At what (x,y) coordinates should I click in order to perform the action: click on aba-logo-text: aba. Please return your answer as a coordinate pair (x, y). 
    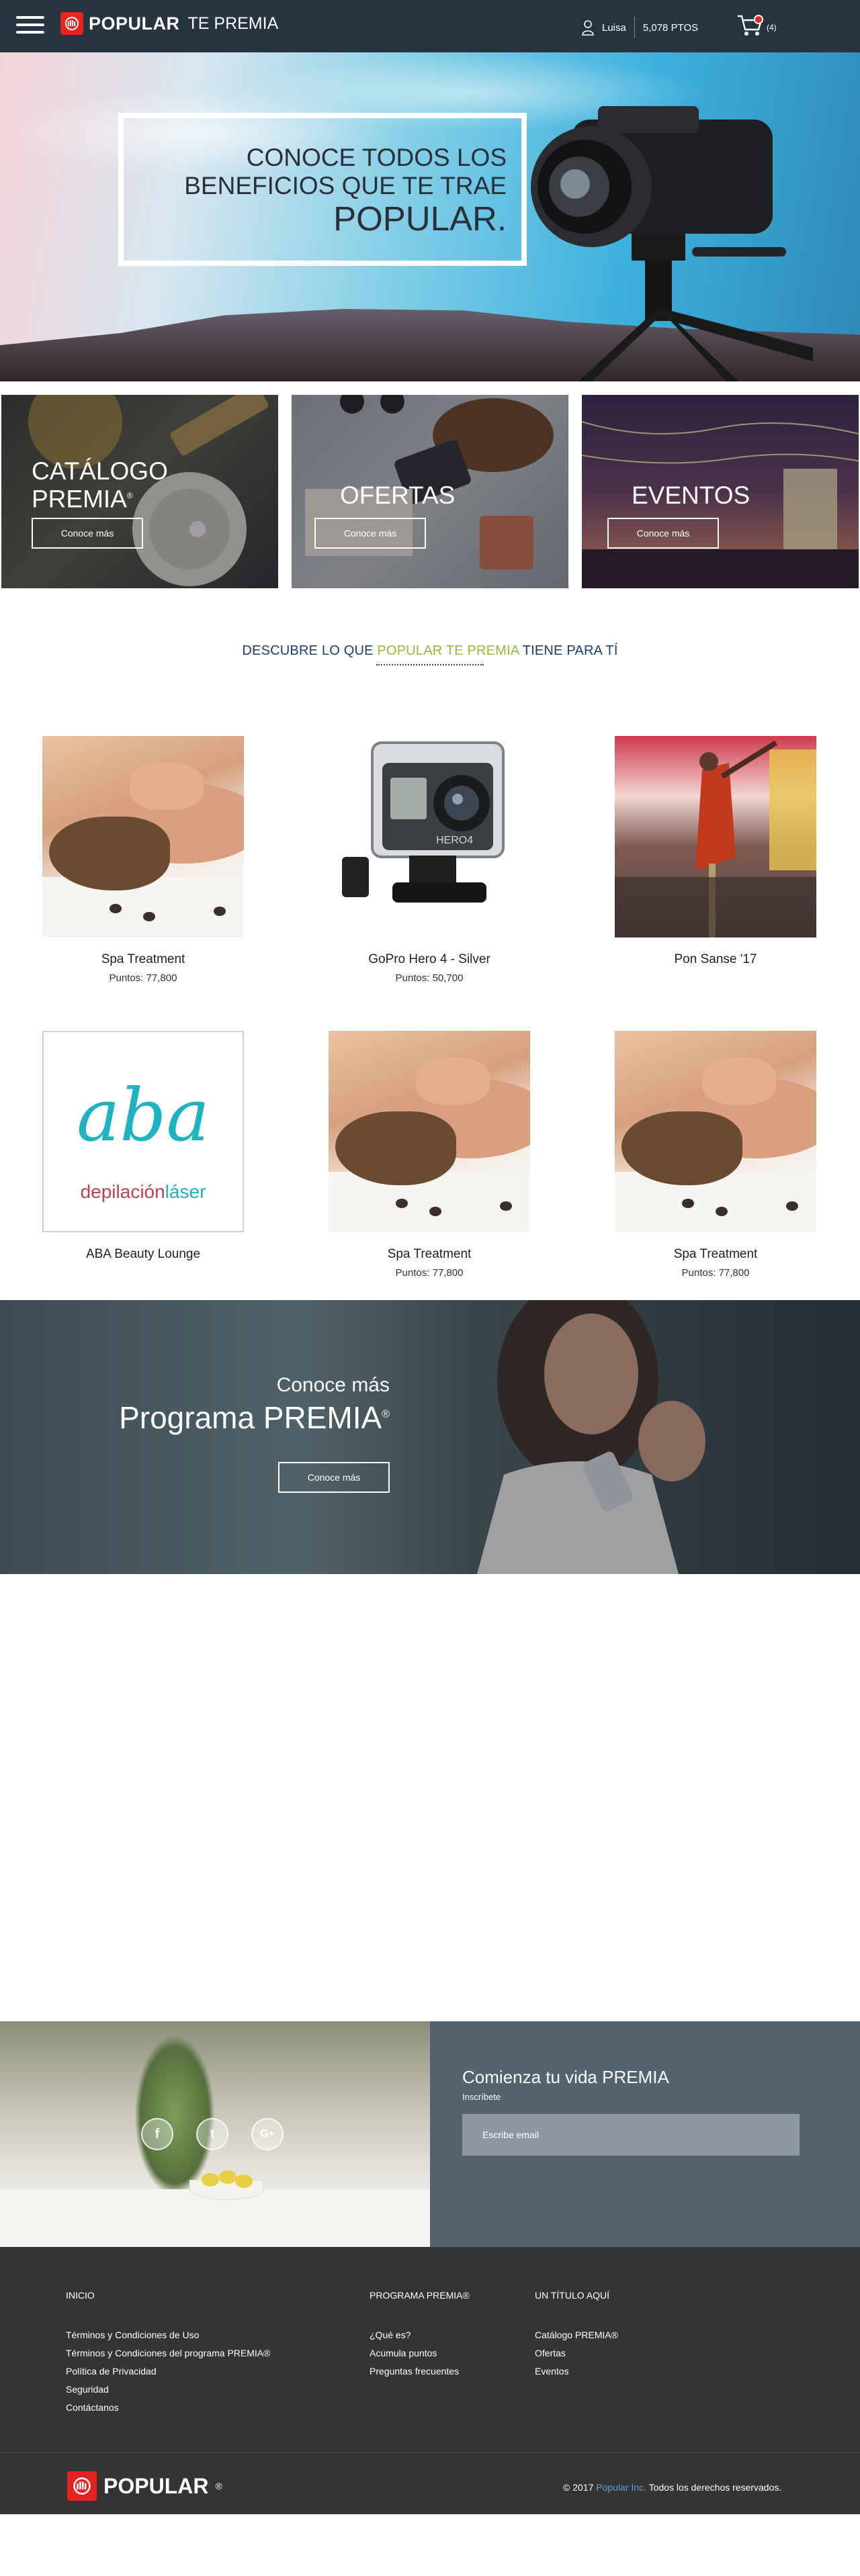
    Looking at the image, I should click on (143, 1116).